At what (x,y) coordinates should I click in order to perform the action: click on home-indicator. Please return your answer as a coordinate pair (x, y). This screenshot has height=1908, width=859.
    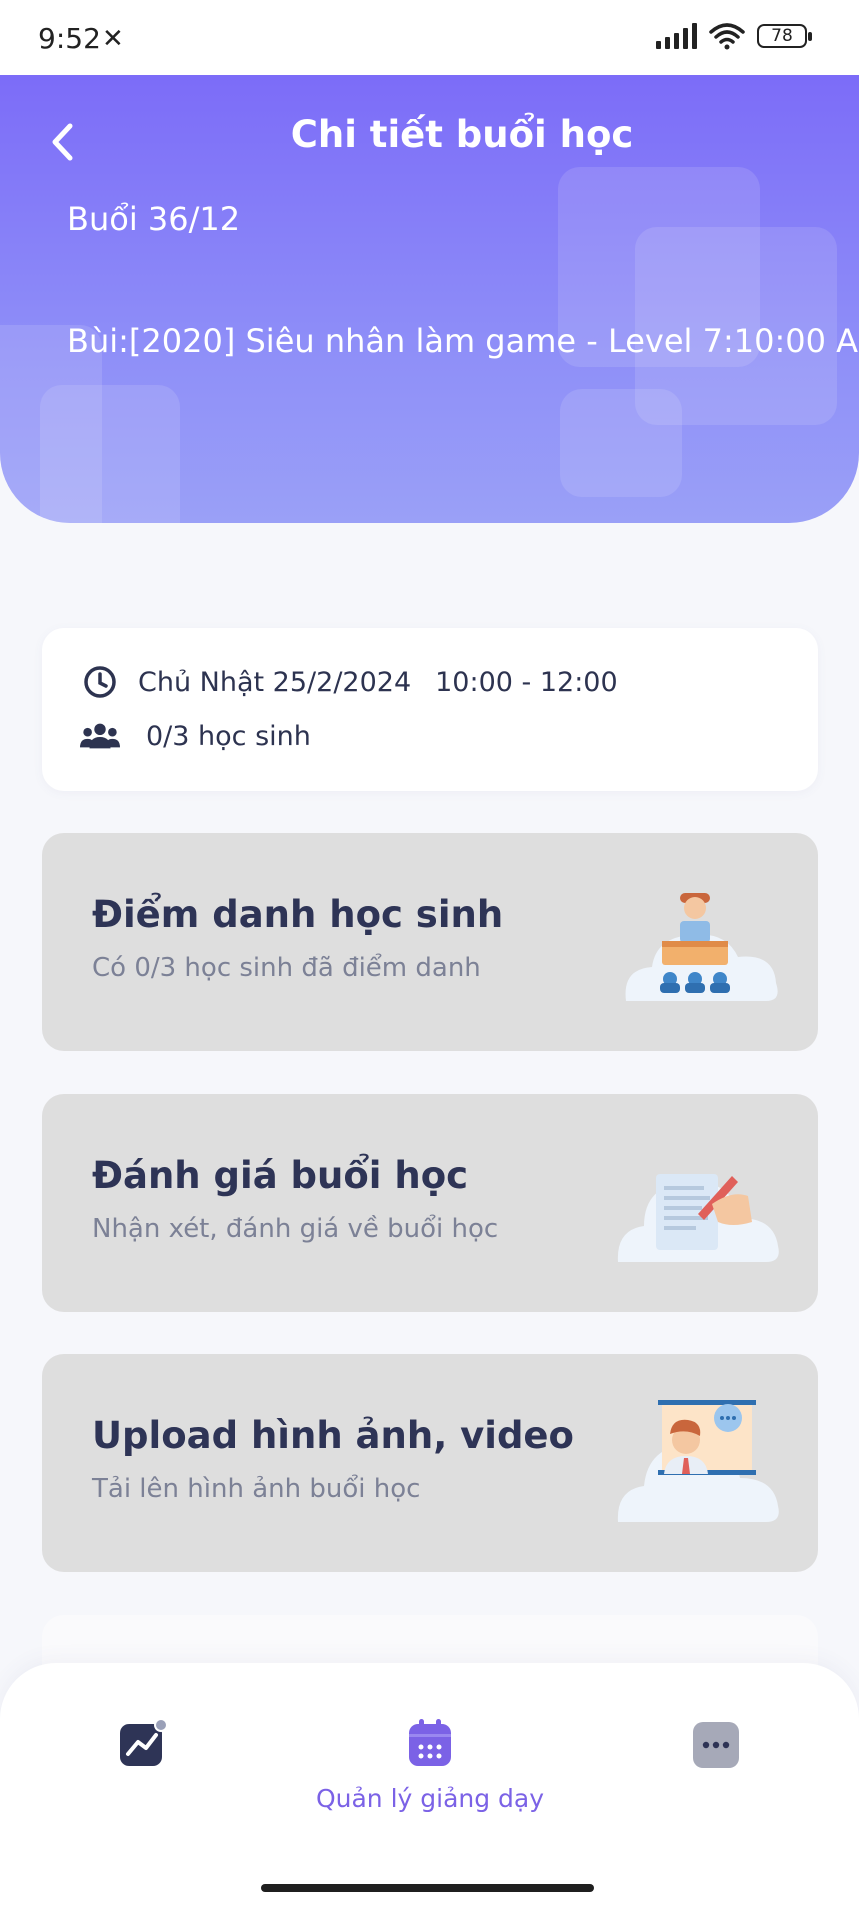
    Looking at the image, I should click on (427, 1888).